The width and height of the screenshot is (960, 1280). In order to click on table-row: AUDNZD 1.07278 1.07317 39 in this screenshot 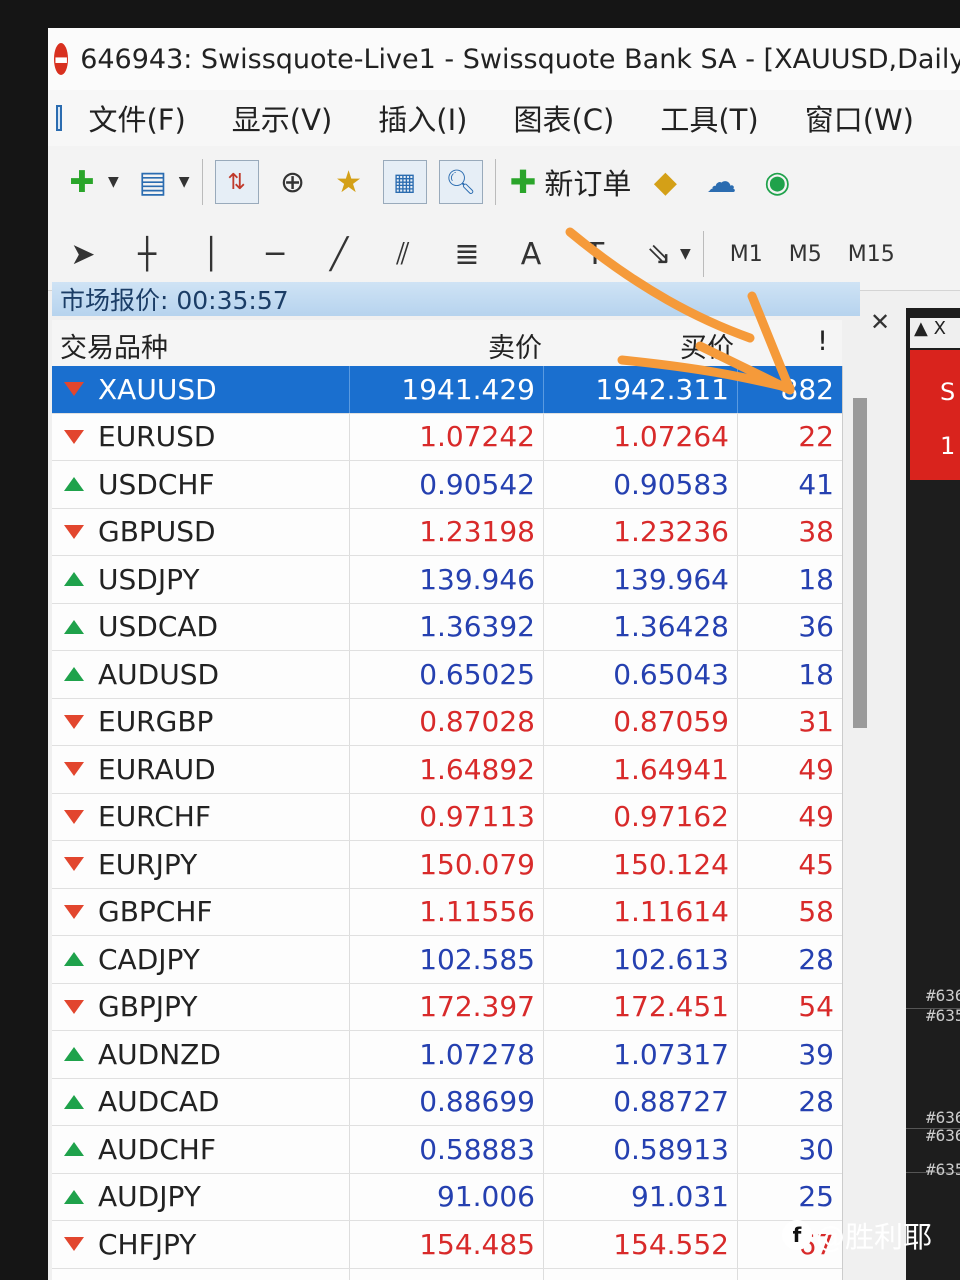, I will do `click(447, 1055)`.